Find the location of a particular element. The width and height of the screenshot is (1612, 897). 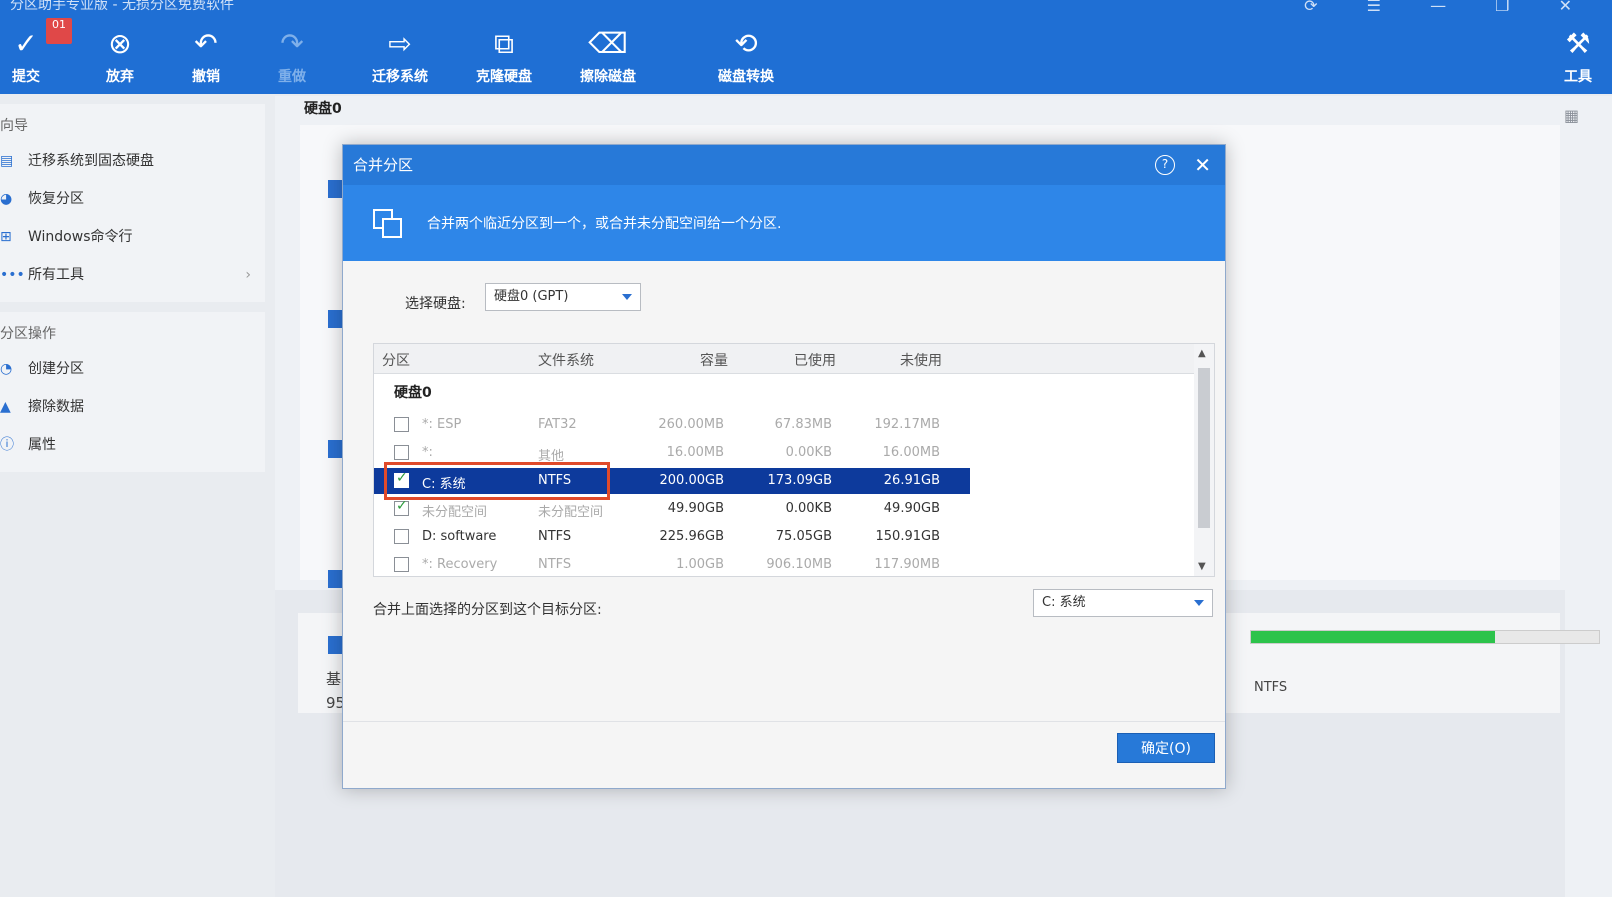

sidebar-item-create-partition: ◔ 创建分区 is located at coordinates (132, 369).